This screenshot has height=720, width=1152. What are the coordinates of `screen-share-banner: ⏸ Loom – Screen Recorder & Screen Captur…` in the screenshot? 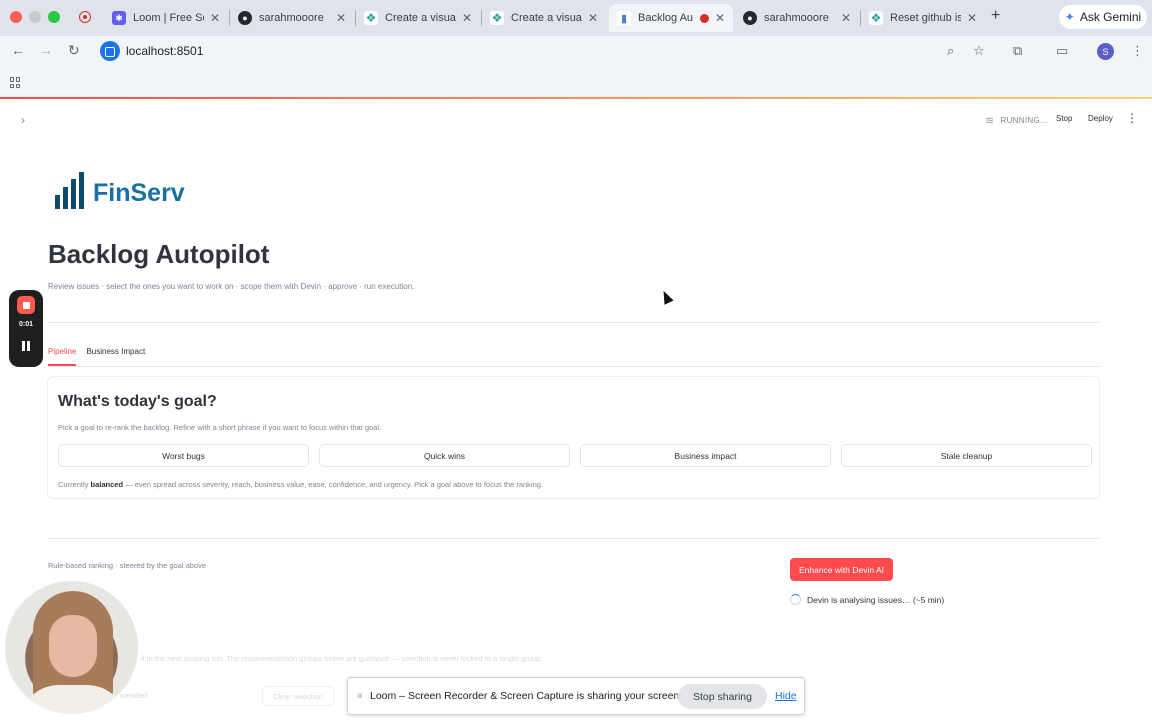 It's located at (576, 696).